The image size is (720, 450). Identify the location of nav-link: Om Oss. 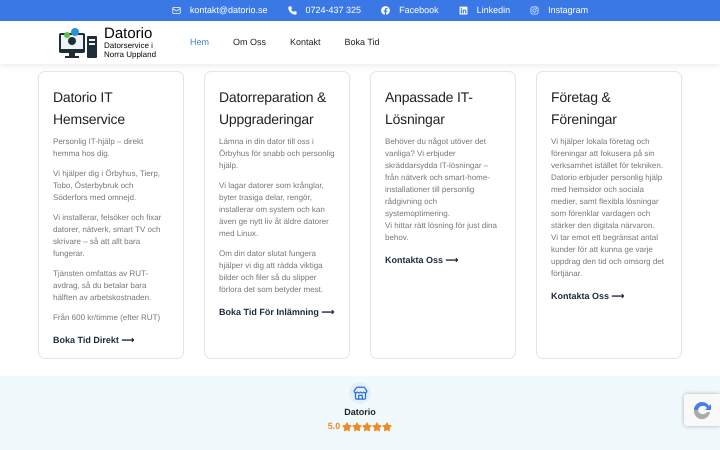
(249, 43).